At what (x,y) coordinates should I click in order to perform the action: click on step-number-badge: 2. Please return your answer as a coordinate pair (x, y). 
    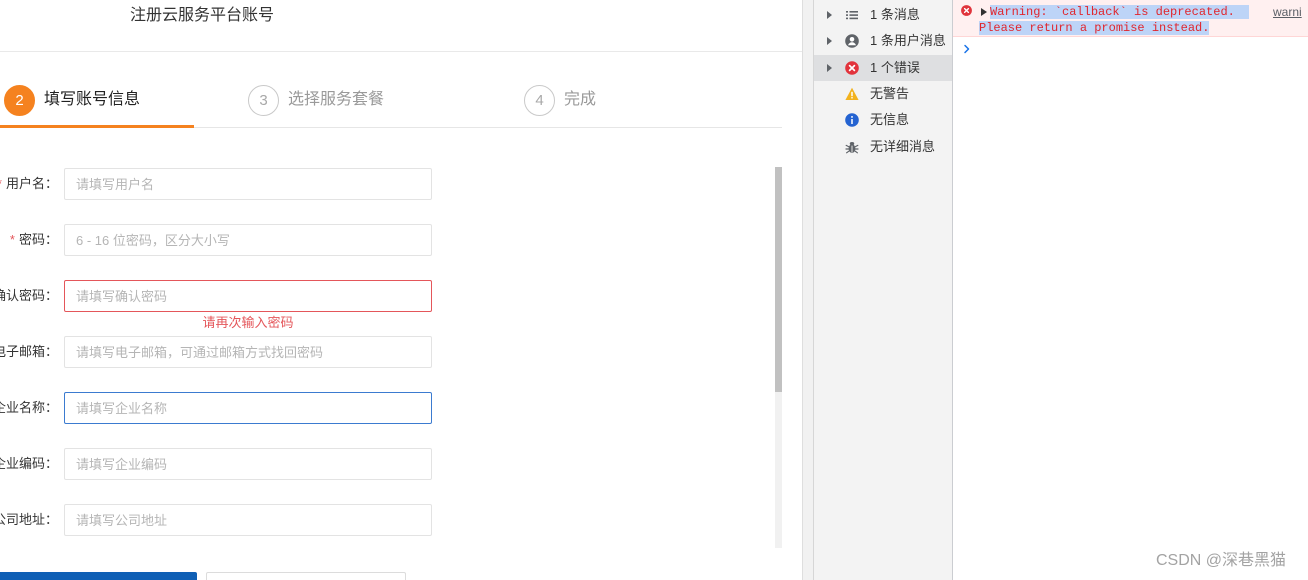
    Looking at the image, I should click on (19, 100).